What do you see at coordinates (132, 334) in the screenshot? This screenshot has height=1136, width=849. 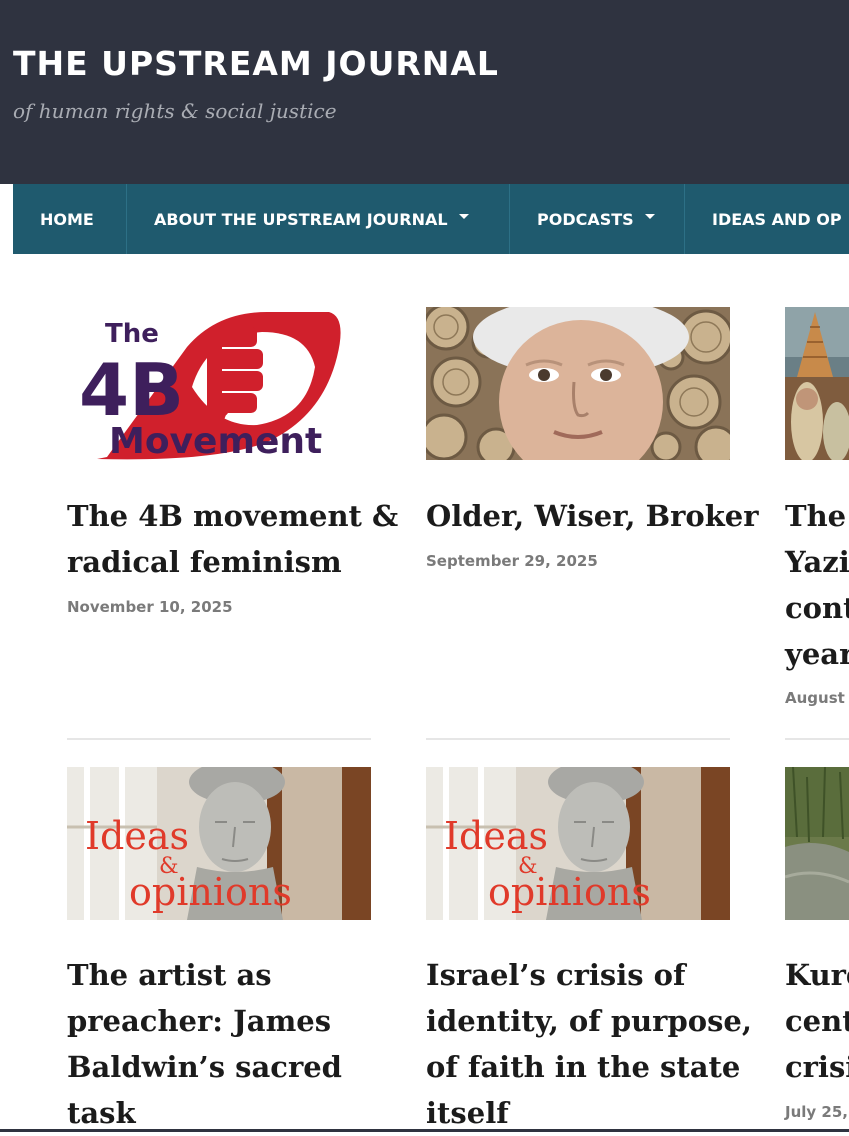 I see `logo-text-the: The` at bounding box center [132, 334].